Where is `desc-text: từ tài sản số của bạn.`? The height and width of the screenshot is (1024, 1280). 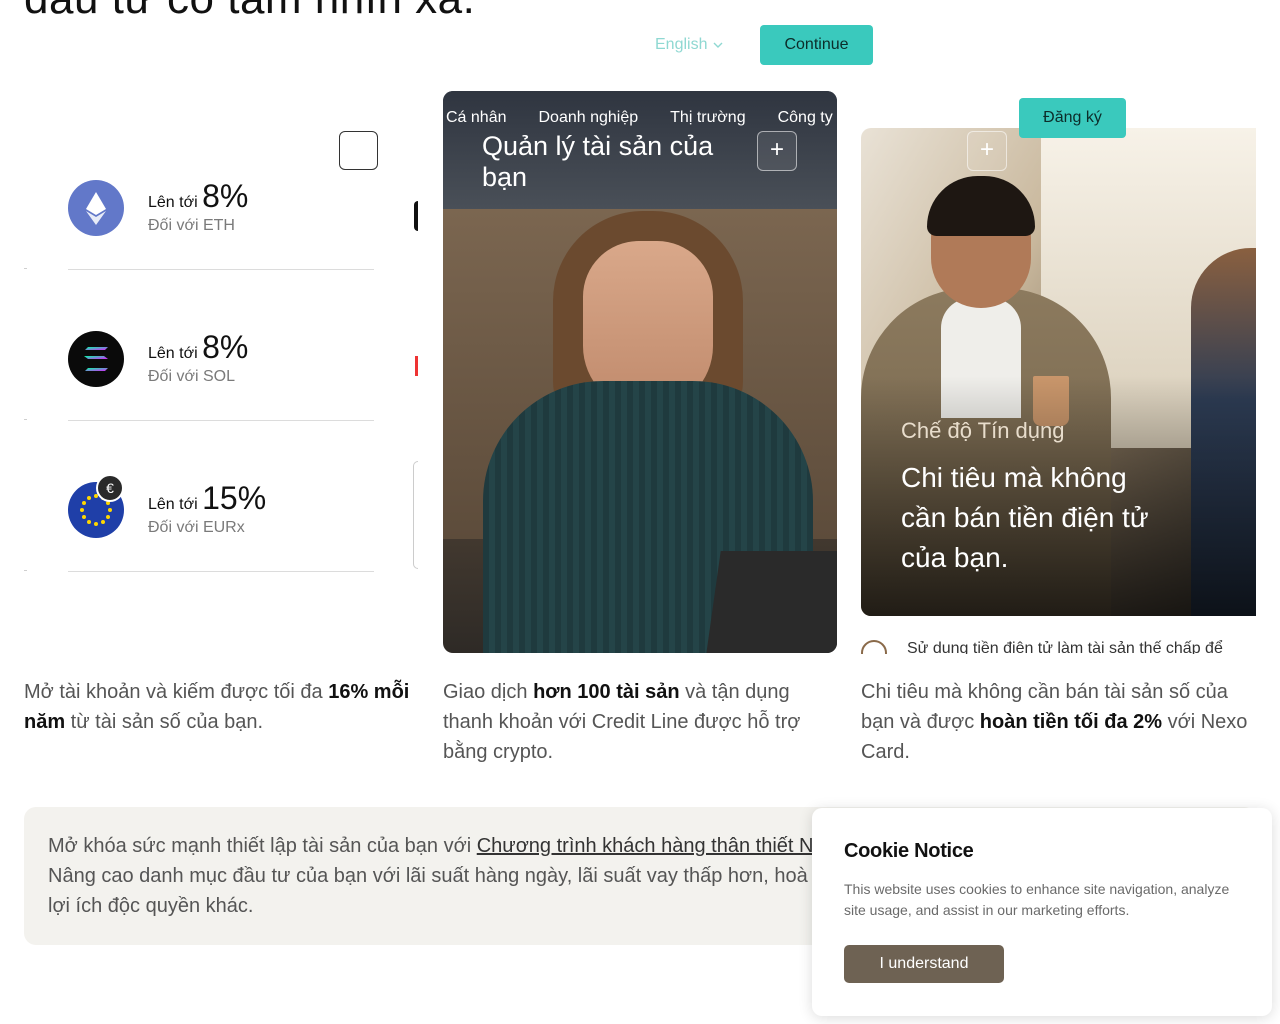
desc-text: từ tài sản số của bạn. is located at coordinates (164, 722).